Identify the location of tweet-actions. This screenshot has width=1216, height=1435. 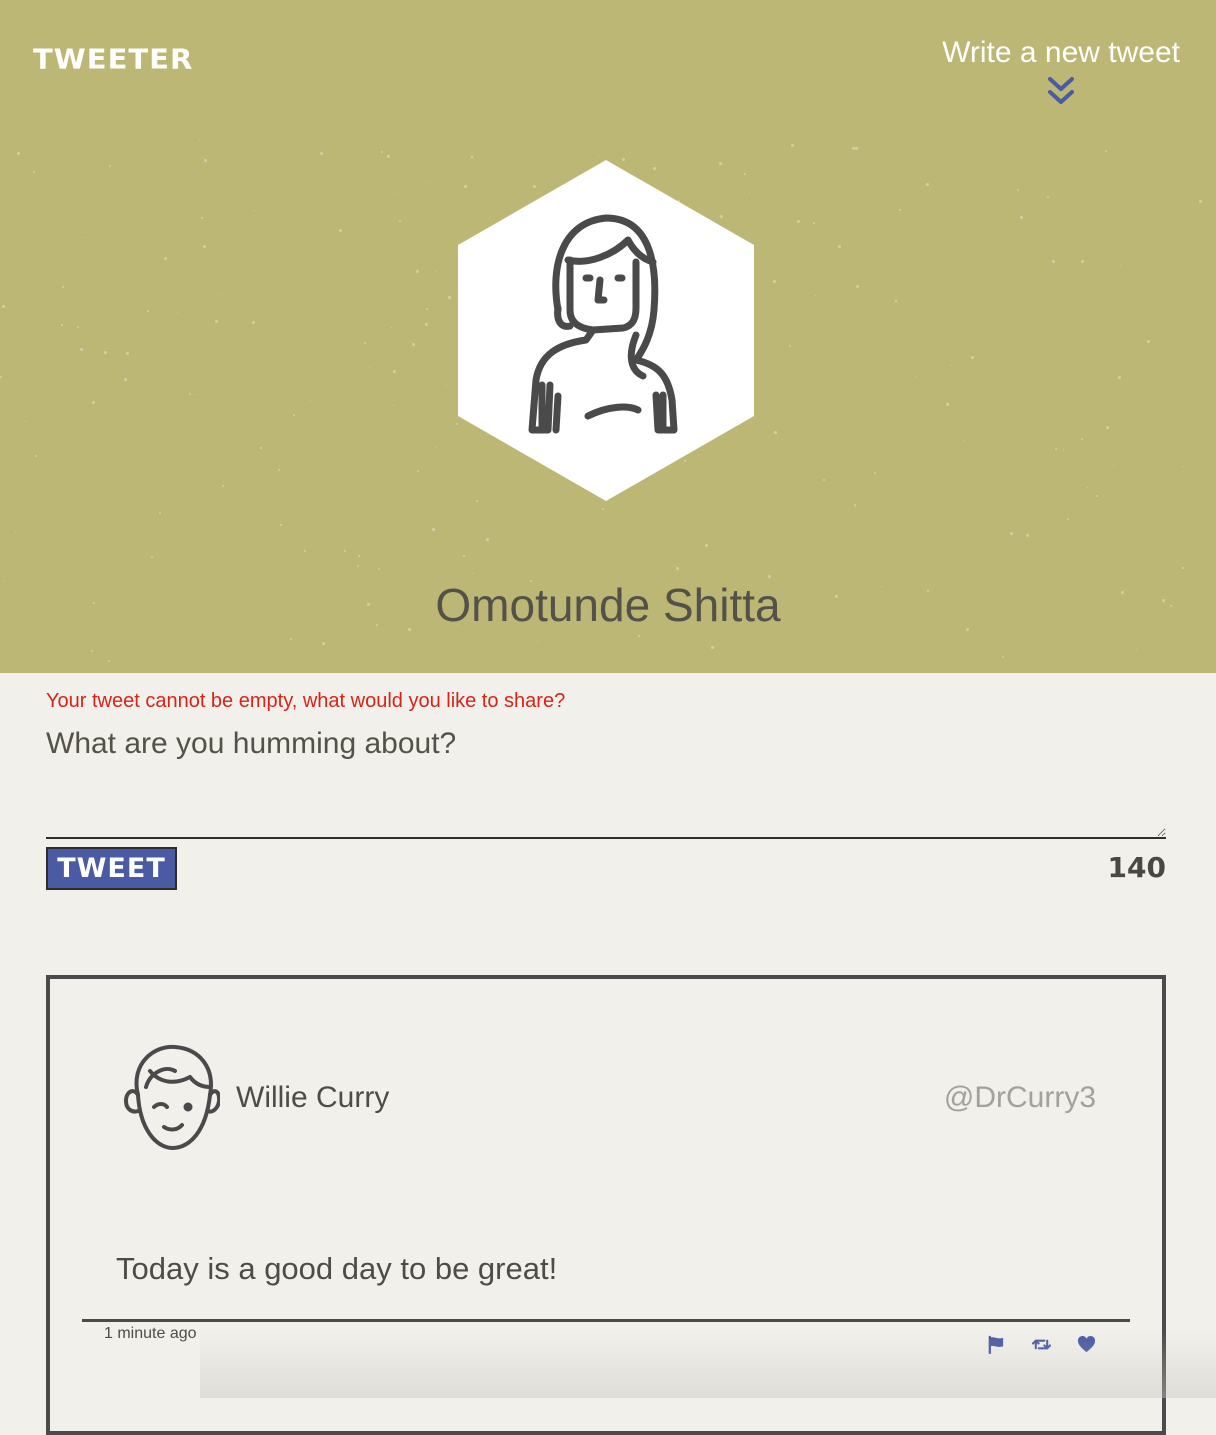
(1041, 1344).